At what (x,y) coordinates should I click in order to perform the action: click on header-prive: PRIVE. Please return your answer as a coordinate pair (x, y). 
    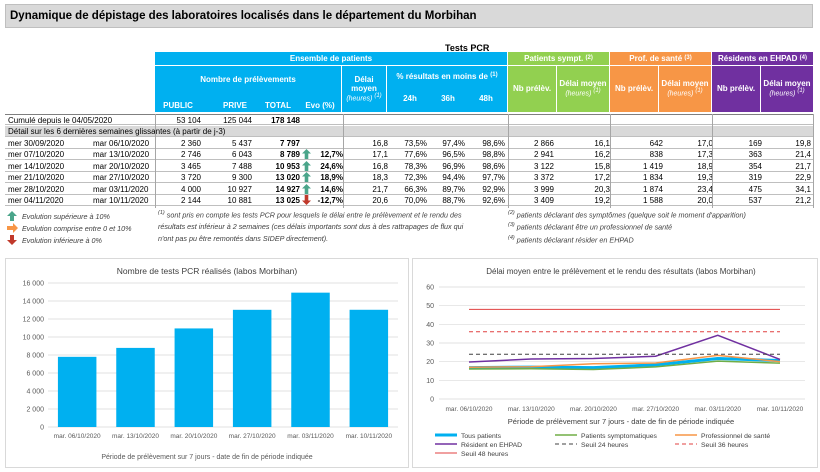
    Looking at the image, I should click on (235, 106).